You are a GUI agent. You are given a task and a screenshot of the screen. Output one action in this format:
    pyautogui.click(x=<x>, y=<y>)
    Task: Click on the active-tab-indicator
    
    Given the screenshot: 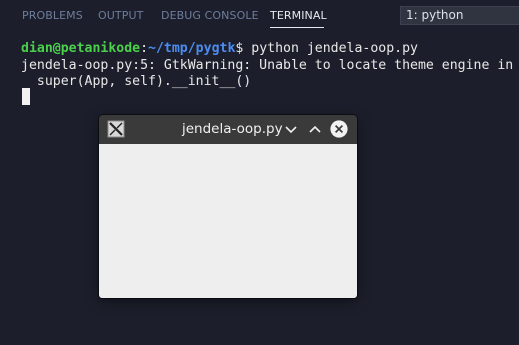 What is the action you would take?
    pyautogui.click(x=297, y=27)
    